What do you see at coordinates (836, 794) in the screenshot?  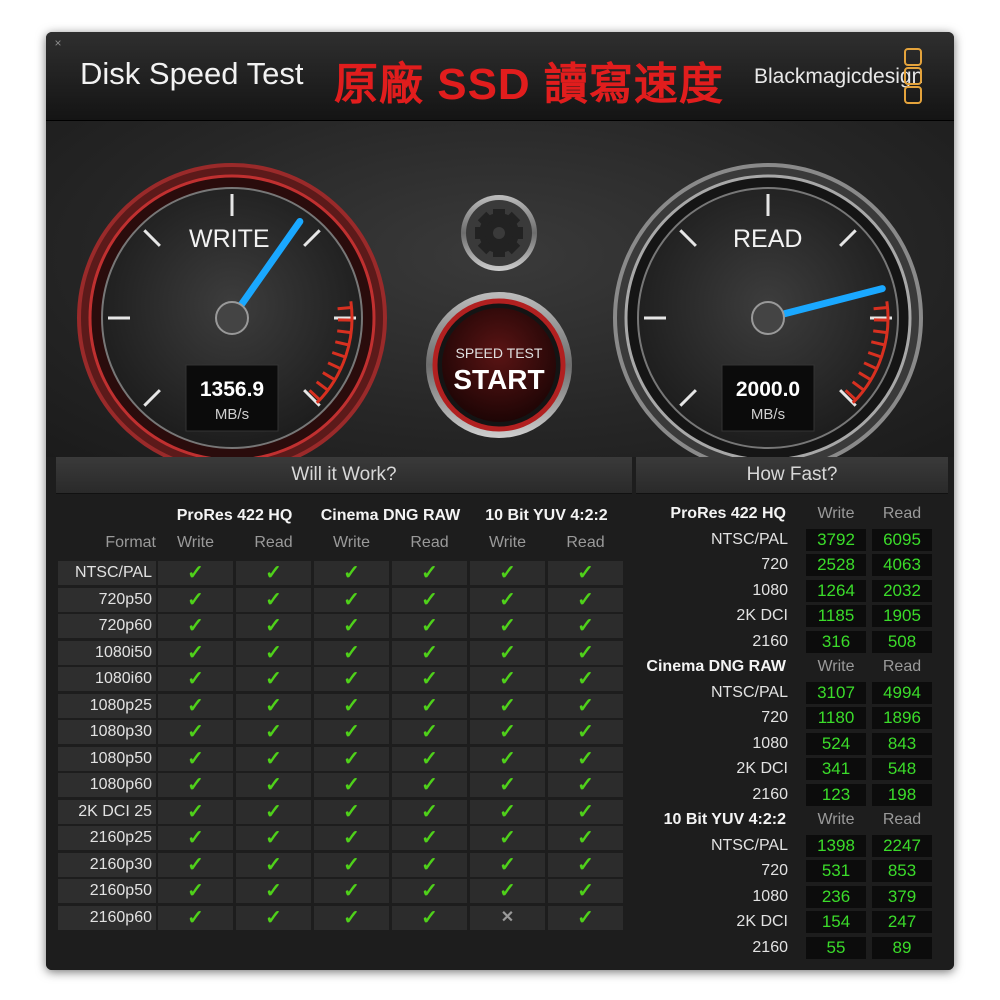 I see `how-fast-write-value: 123` at bounding box center [836, 794].